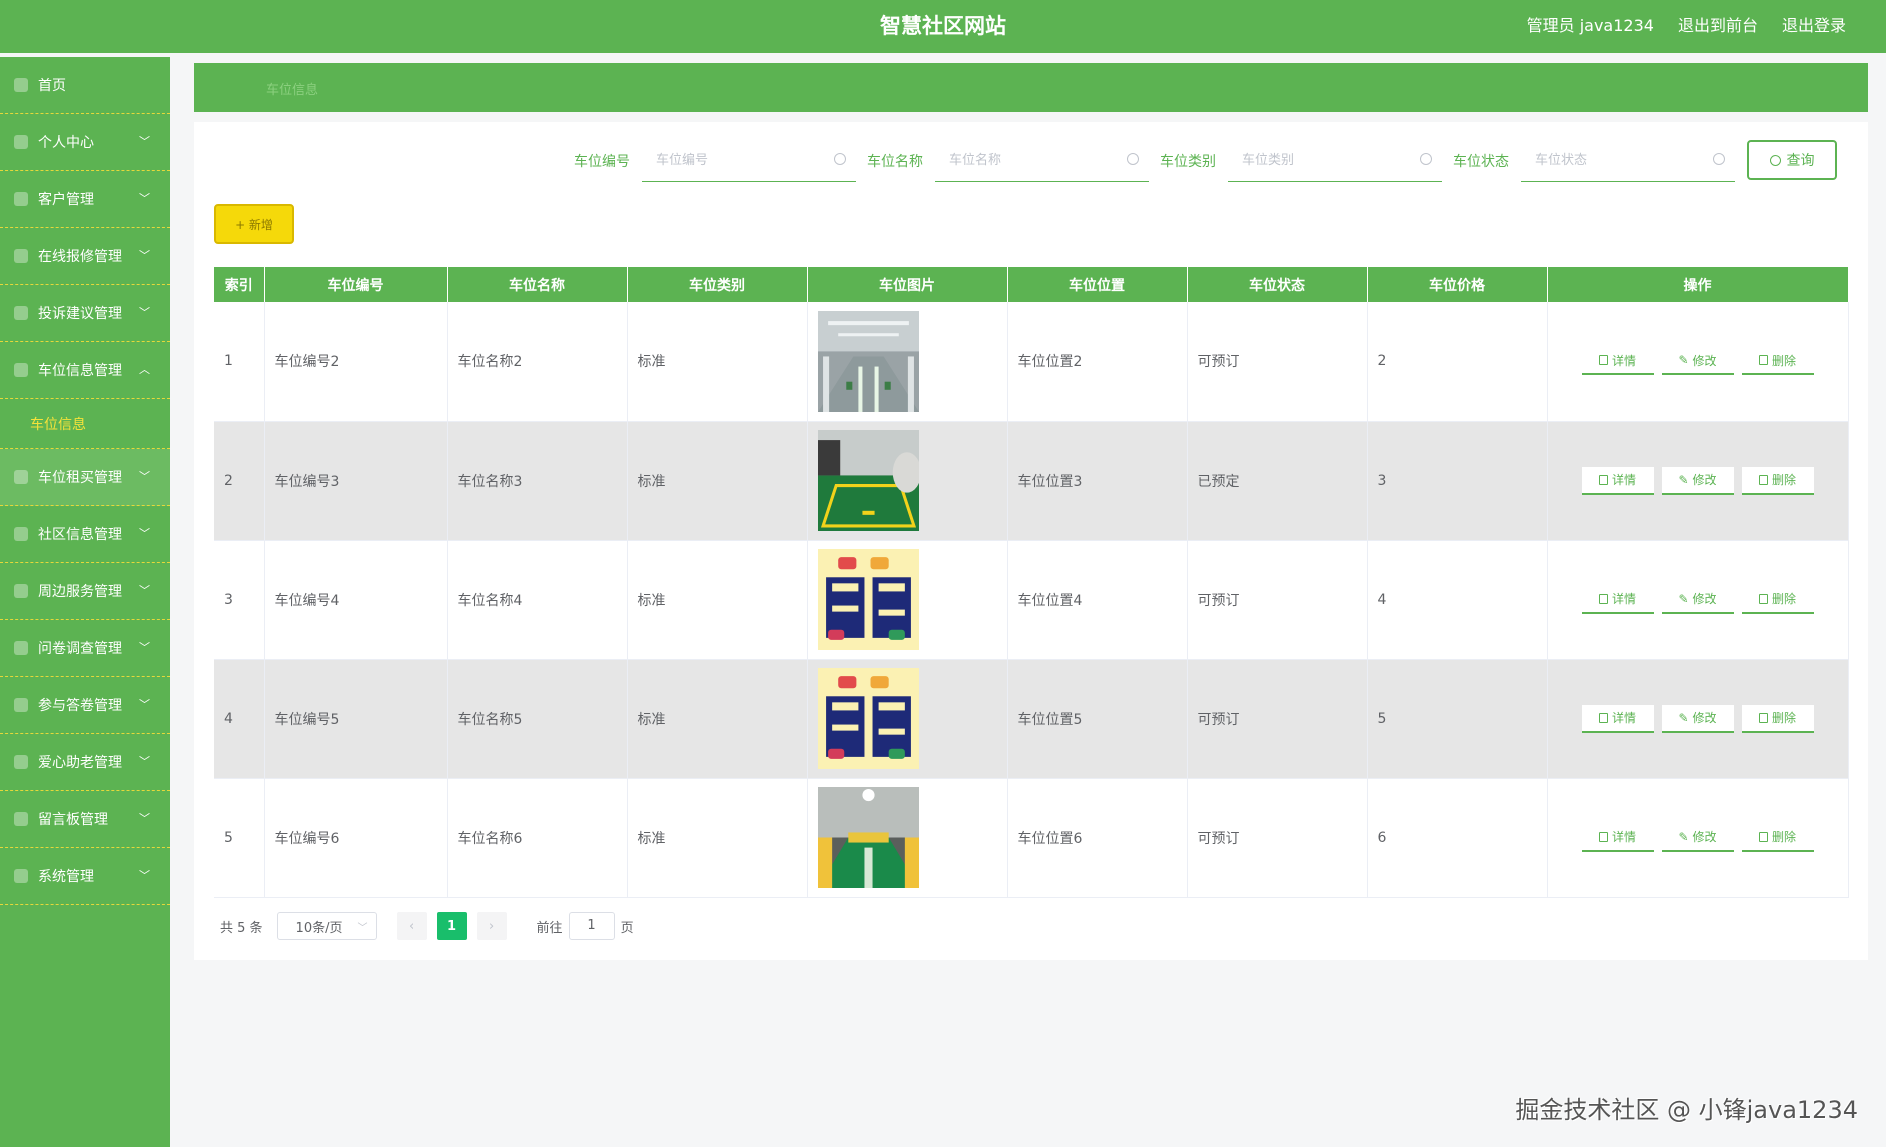 The height and width of the screenshot is (1147, 1886). Describe the element at coordinates (85, 424) in the screenshot. I see `sidebar-subitem-parking-info: 车位信息` at that location.